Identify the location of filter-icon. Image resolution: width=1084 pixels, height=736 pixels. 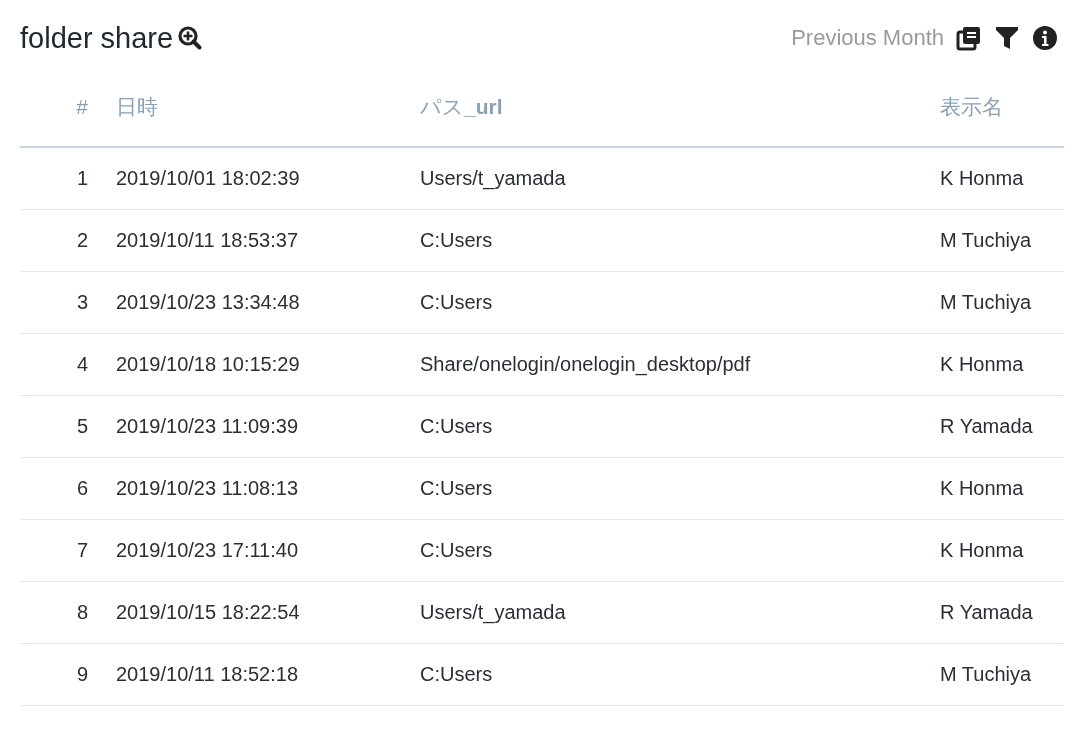
(1007, 38).